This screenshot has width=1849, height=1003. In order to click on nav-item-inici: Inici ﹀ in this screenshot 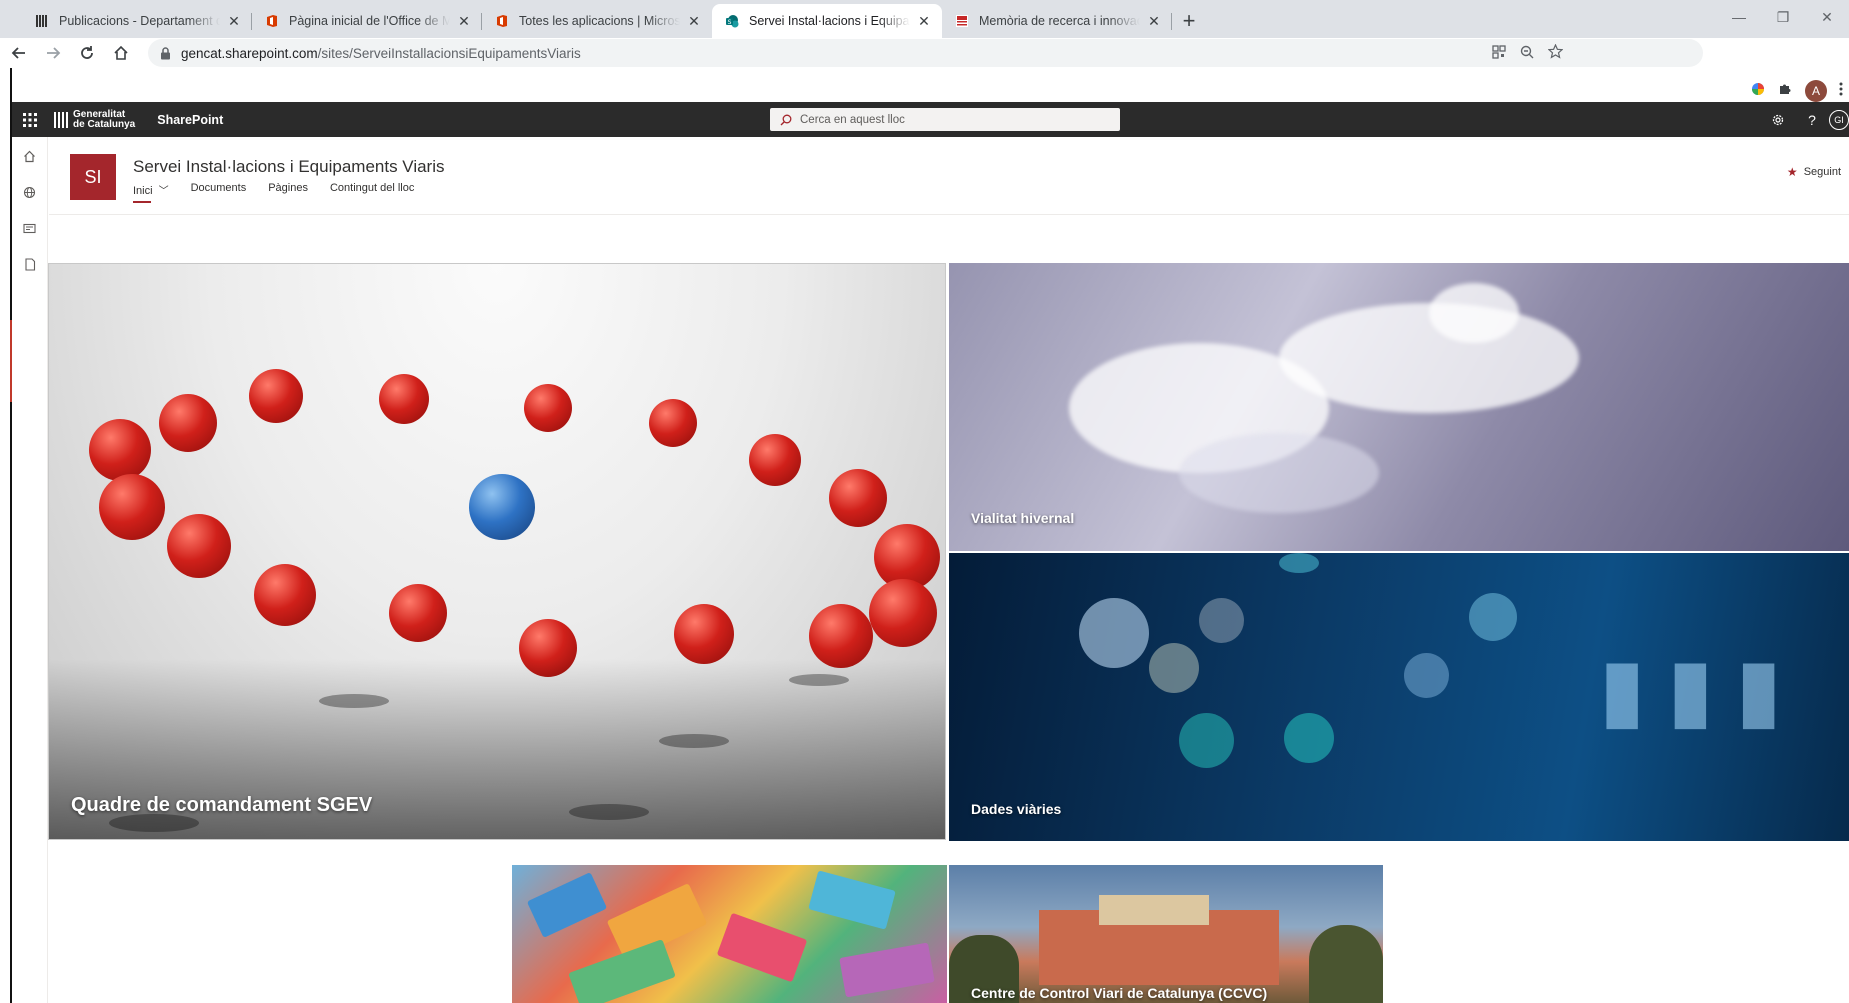, I will do `click(151, 192)`.